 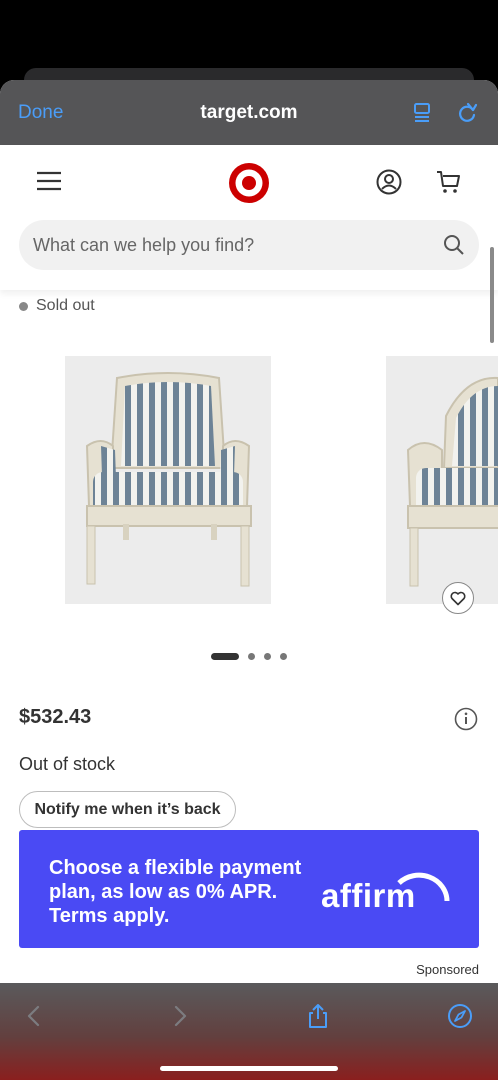 What do you see at coordinates (49, 181) in the screenshot?
I see `menu-icon` at bounding box center [49, 181].